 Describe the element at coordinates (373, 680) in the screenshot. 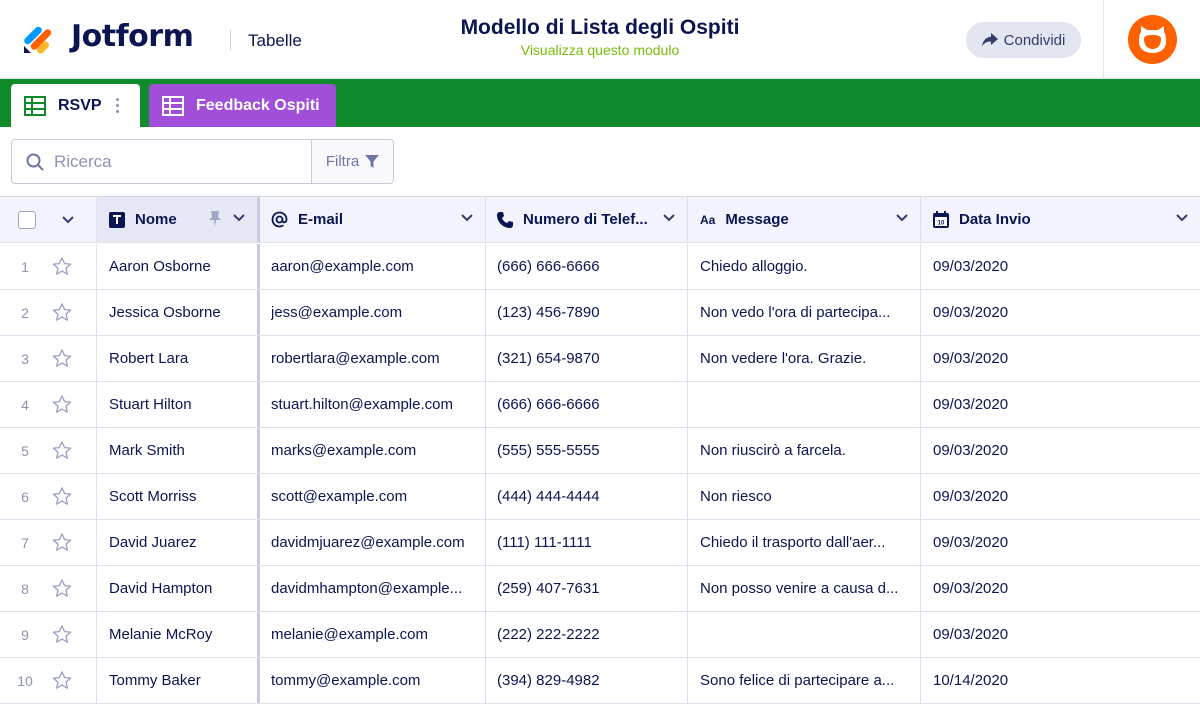

I see `cell-email: tommy@example.com` at that location.